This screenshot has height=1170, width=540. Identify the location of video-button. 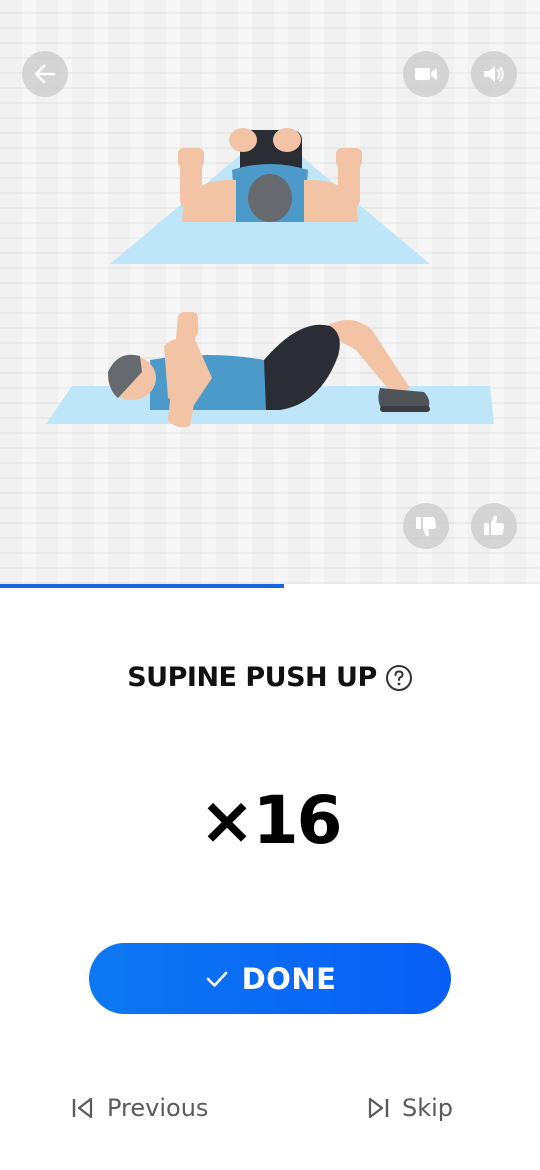
(426, 74).